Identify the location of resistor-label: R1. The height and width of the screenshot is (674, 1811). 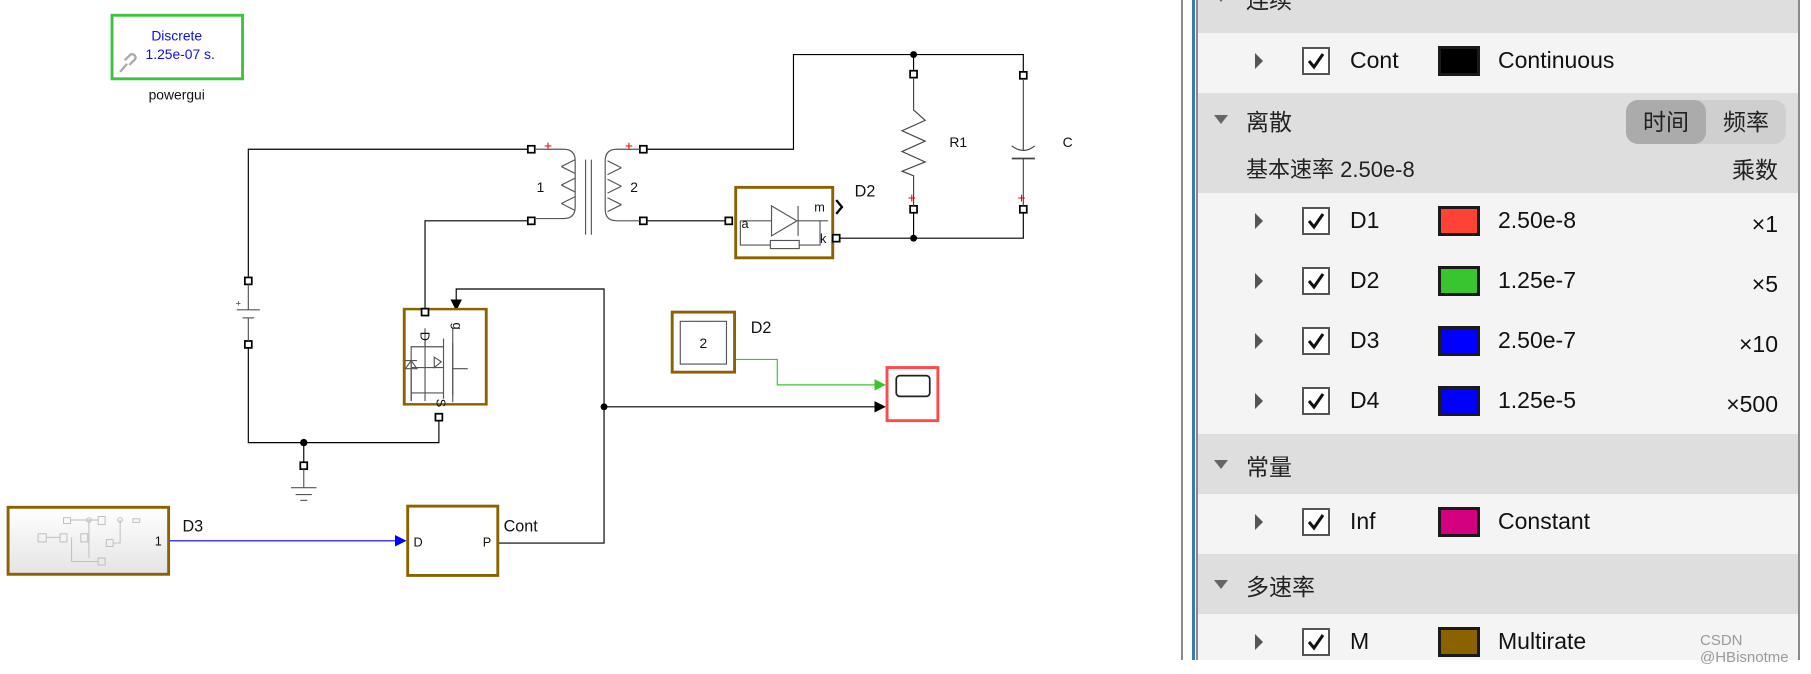
(958, 142).